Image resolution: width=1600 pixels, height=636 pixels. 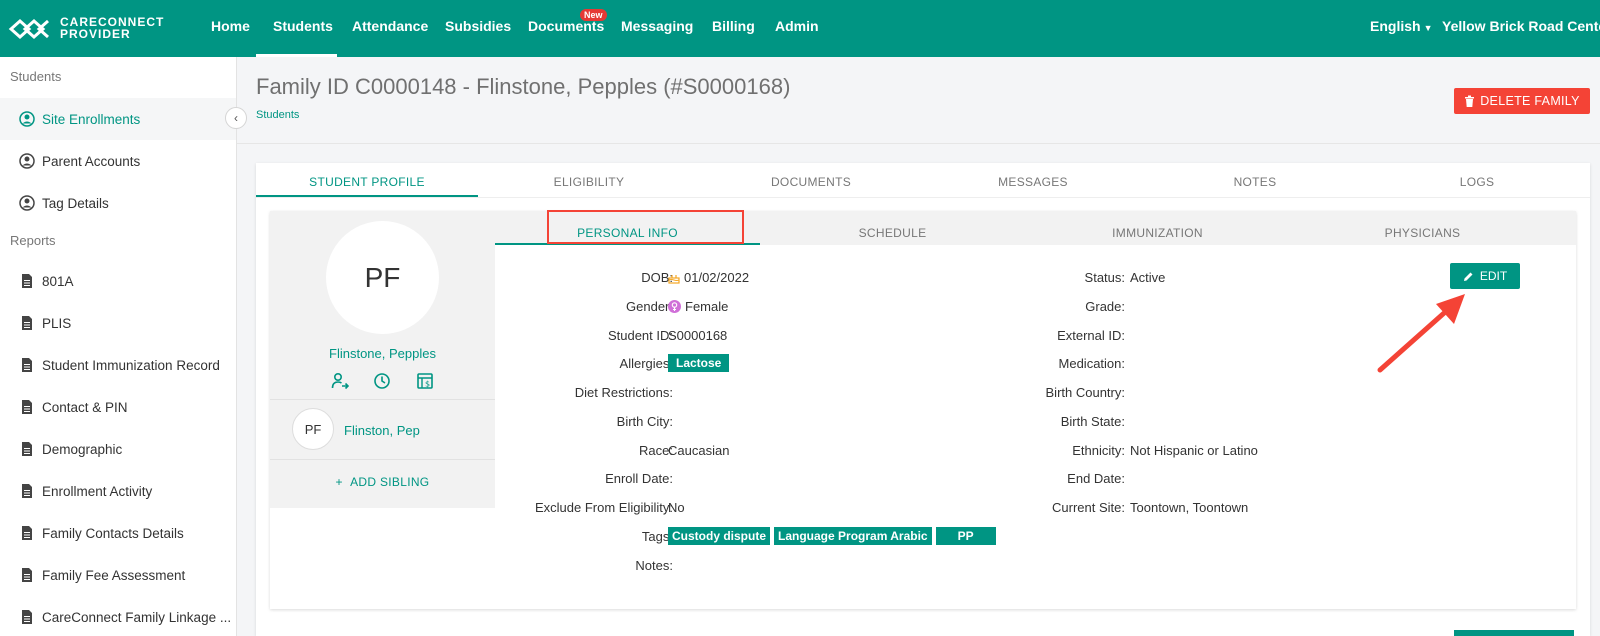 What do you see at coordinates (699, 450) in the screenshot?
I see `field-value-race: Caucasian` at bounding box center [699, 450].